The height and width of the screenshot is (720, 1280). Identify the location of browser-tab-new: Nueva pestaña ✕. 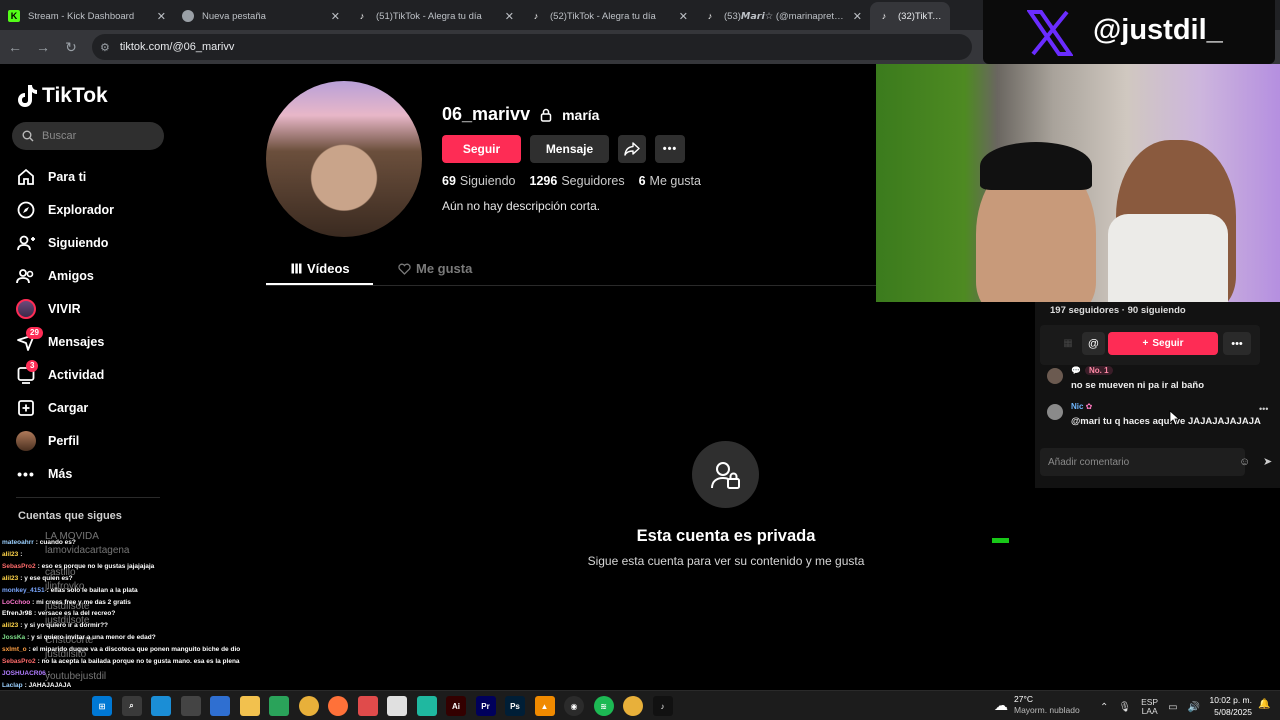
(261, 16).